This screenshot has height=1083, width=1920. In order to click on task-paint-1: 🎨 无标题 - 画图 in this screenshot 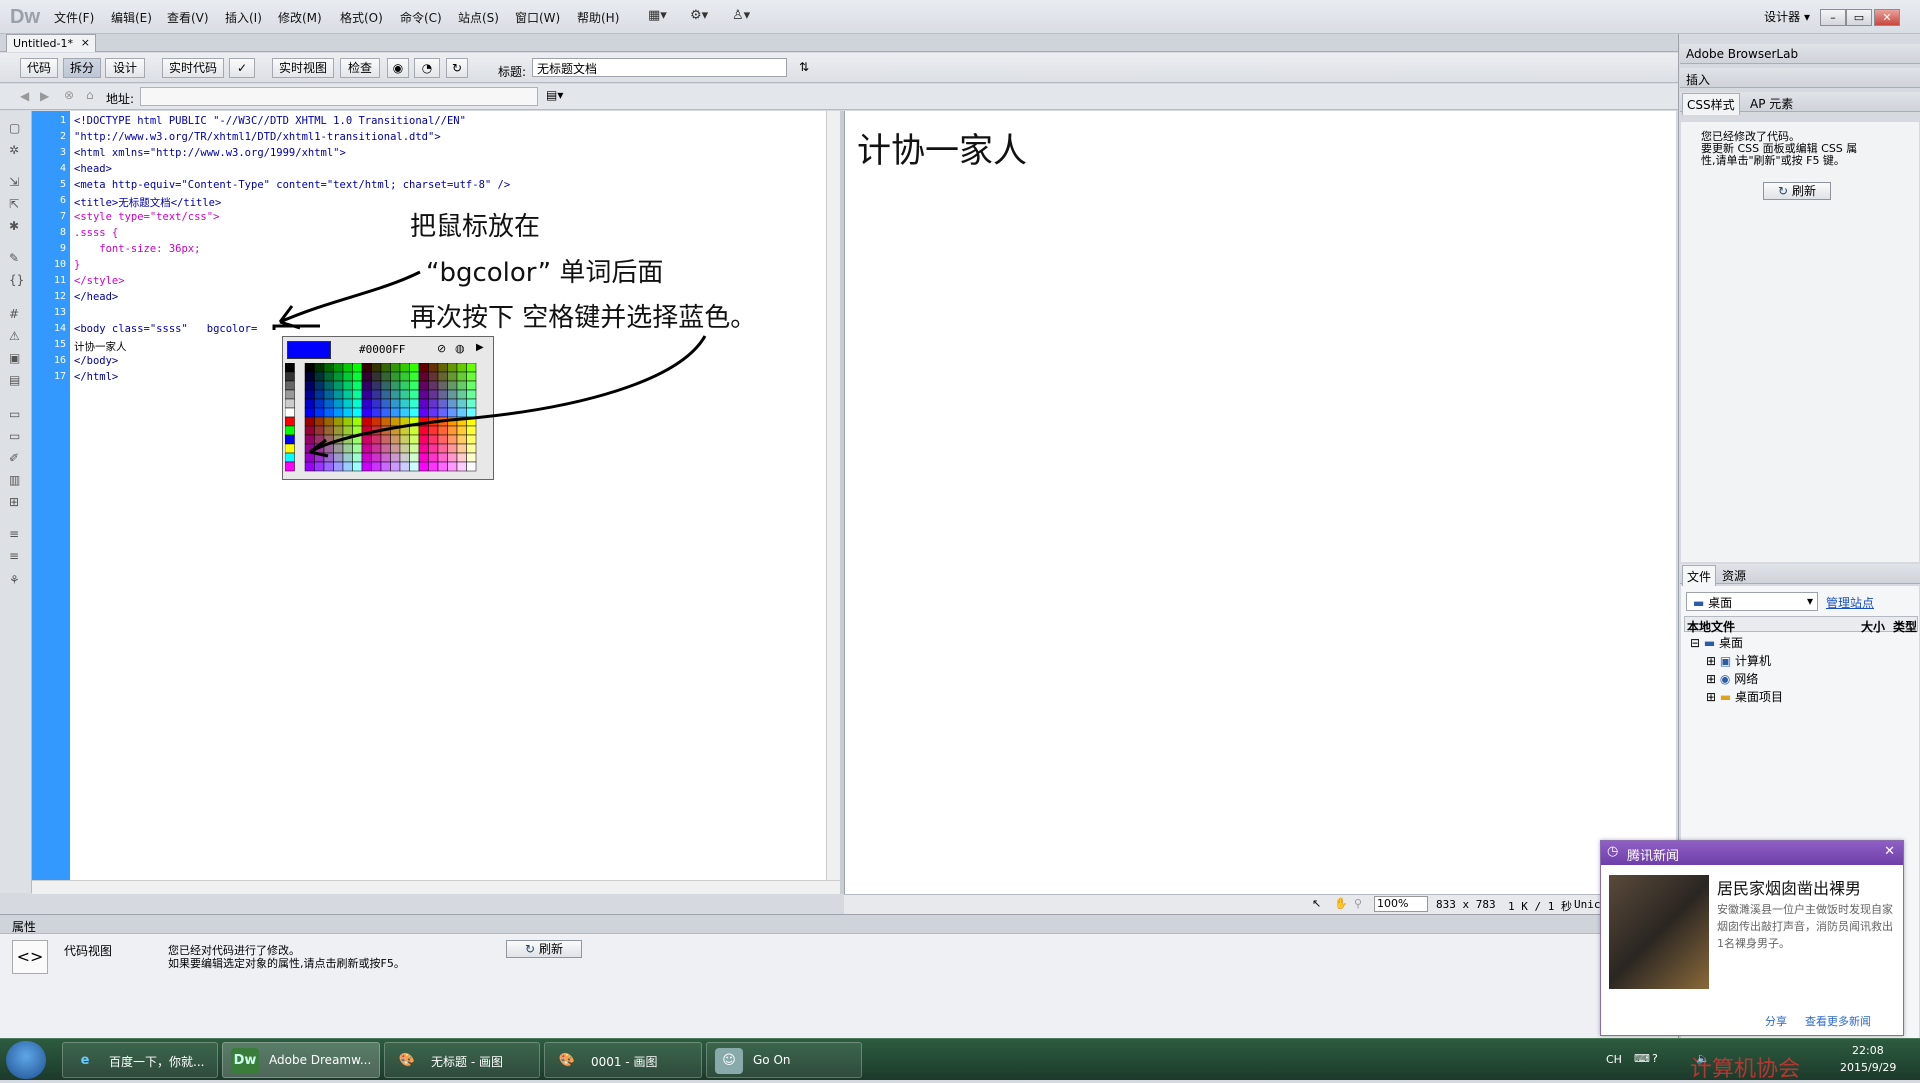, I will do `click(462, 1060)`.